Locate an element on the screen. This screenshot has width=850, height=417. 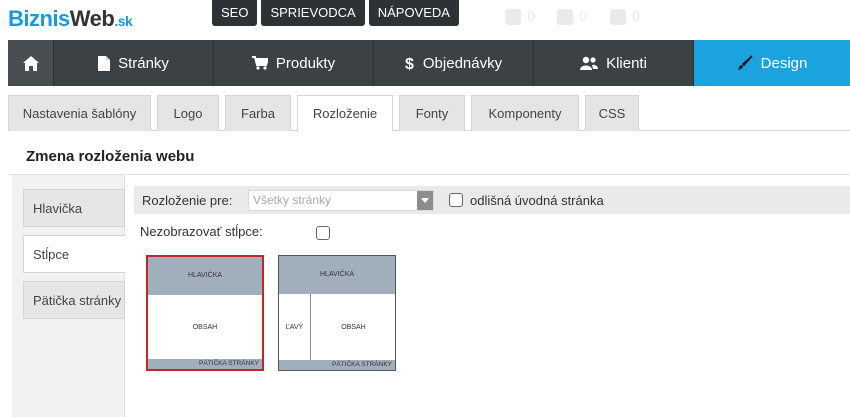
top-icon-notifications: 0 is located at coordinates (624, 17).